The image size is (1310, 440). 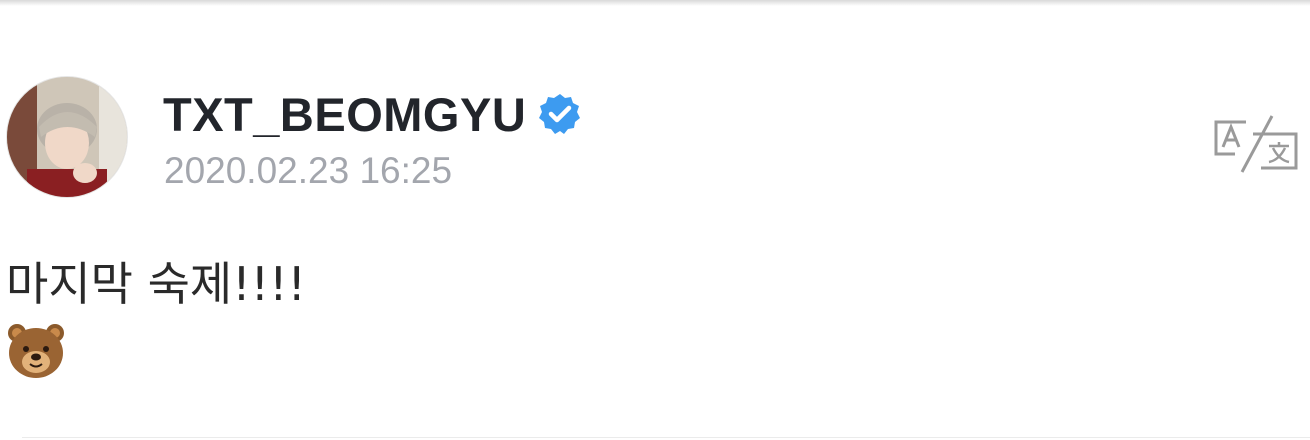 What do you see at coordinates (308, 170) in the screenshot?
I see `post-timestamp: 2020.02.23 16:25` at bounding box center [308, 170].